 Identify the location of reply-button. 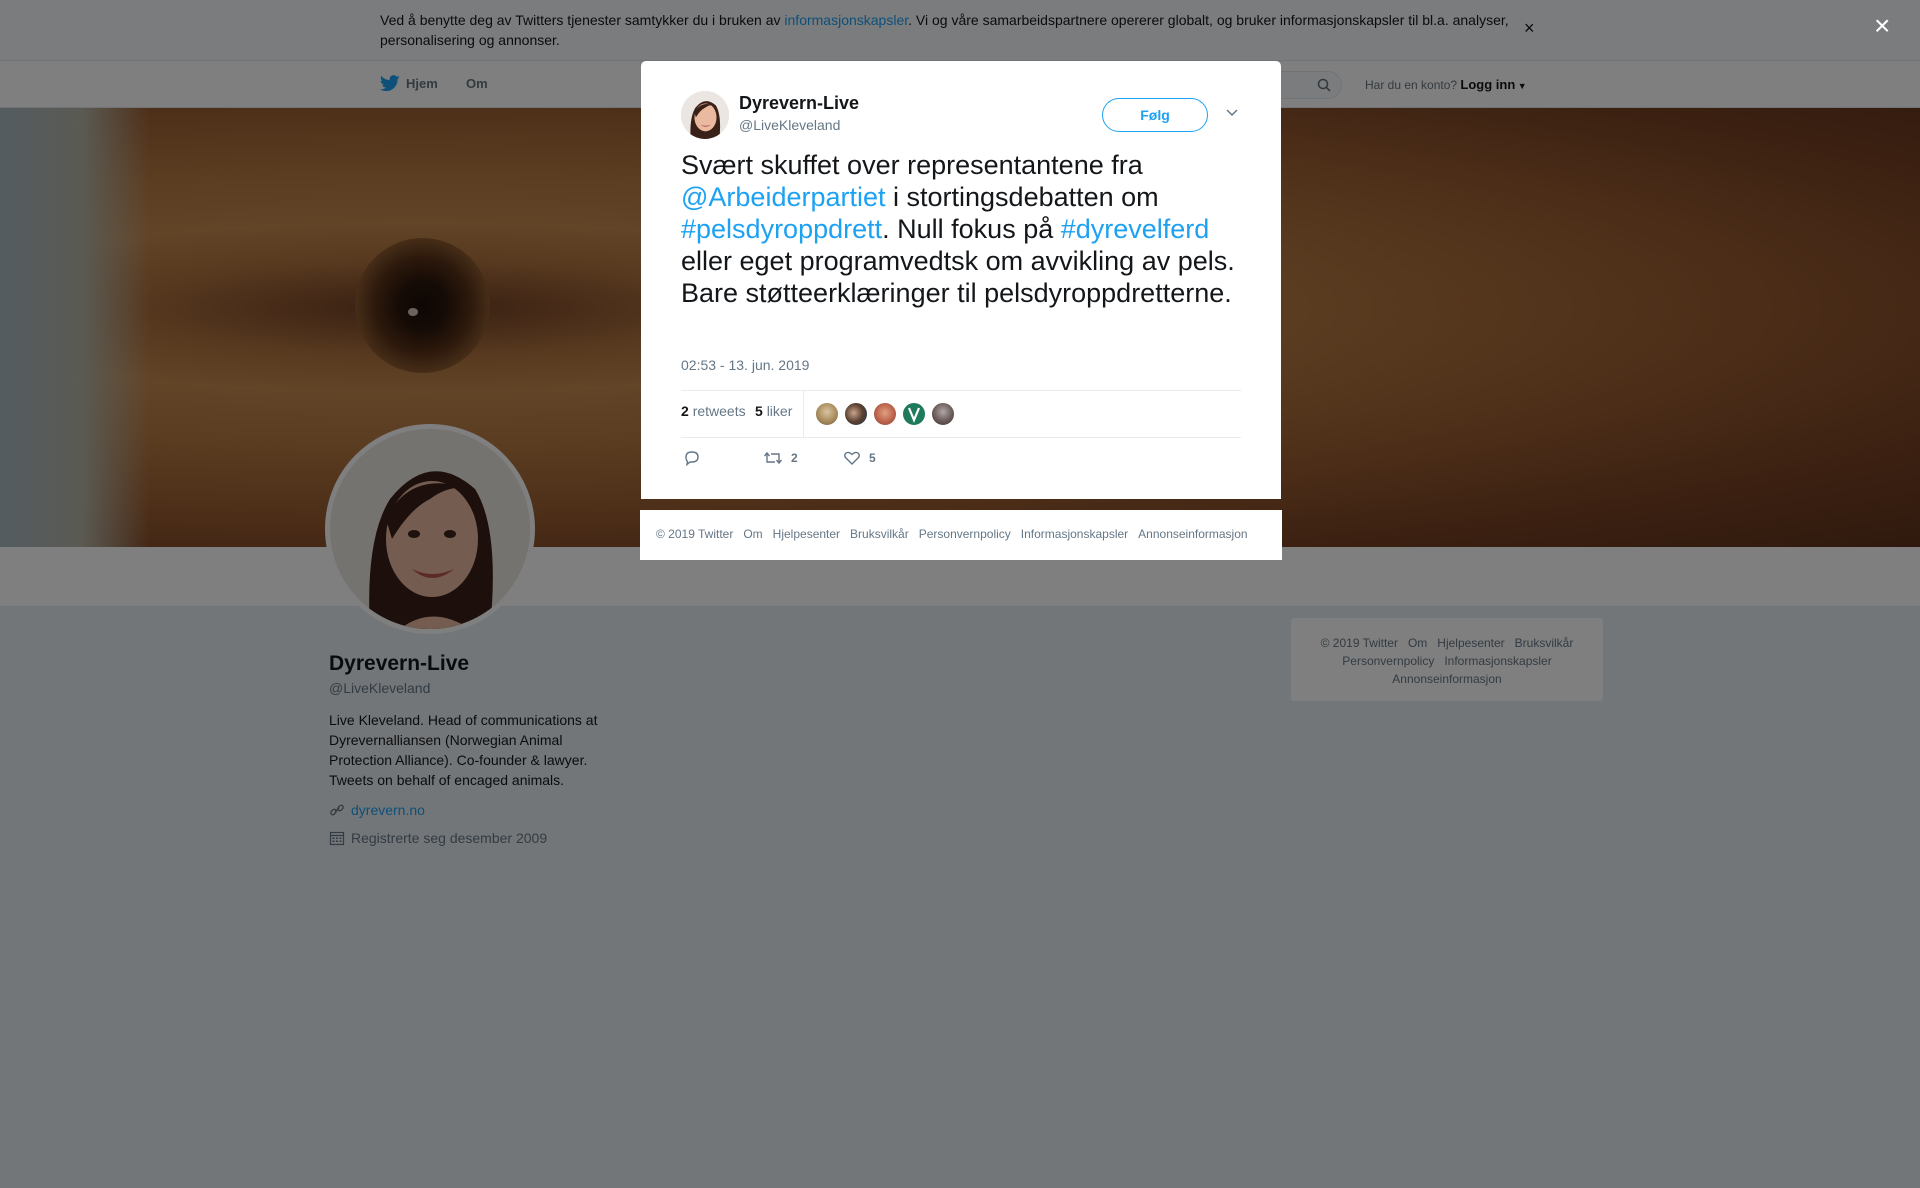
(692, 458).